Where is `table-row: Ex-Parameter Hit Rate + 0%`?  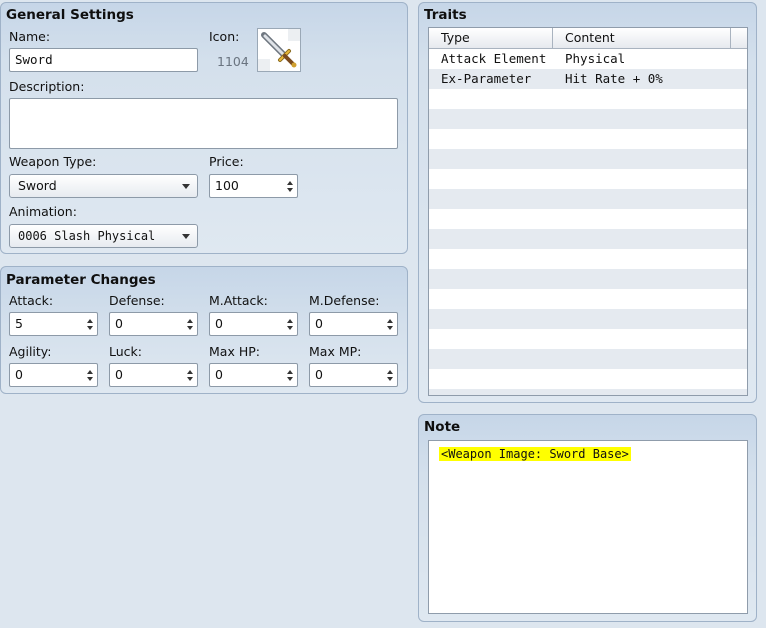 table-row: Ex-Parameter Hit Rate + 0% is located at coordinates (588, 79).